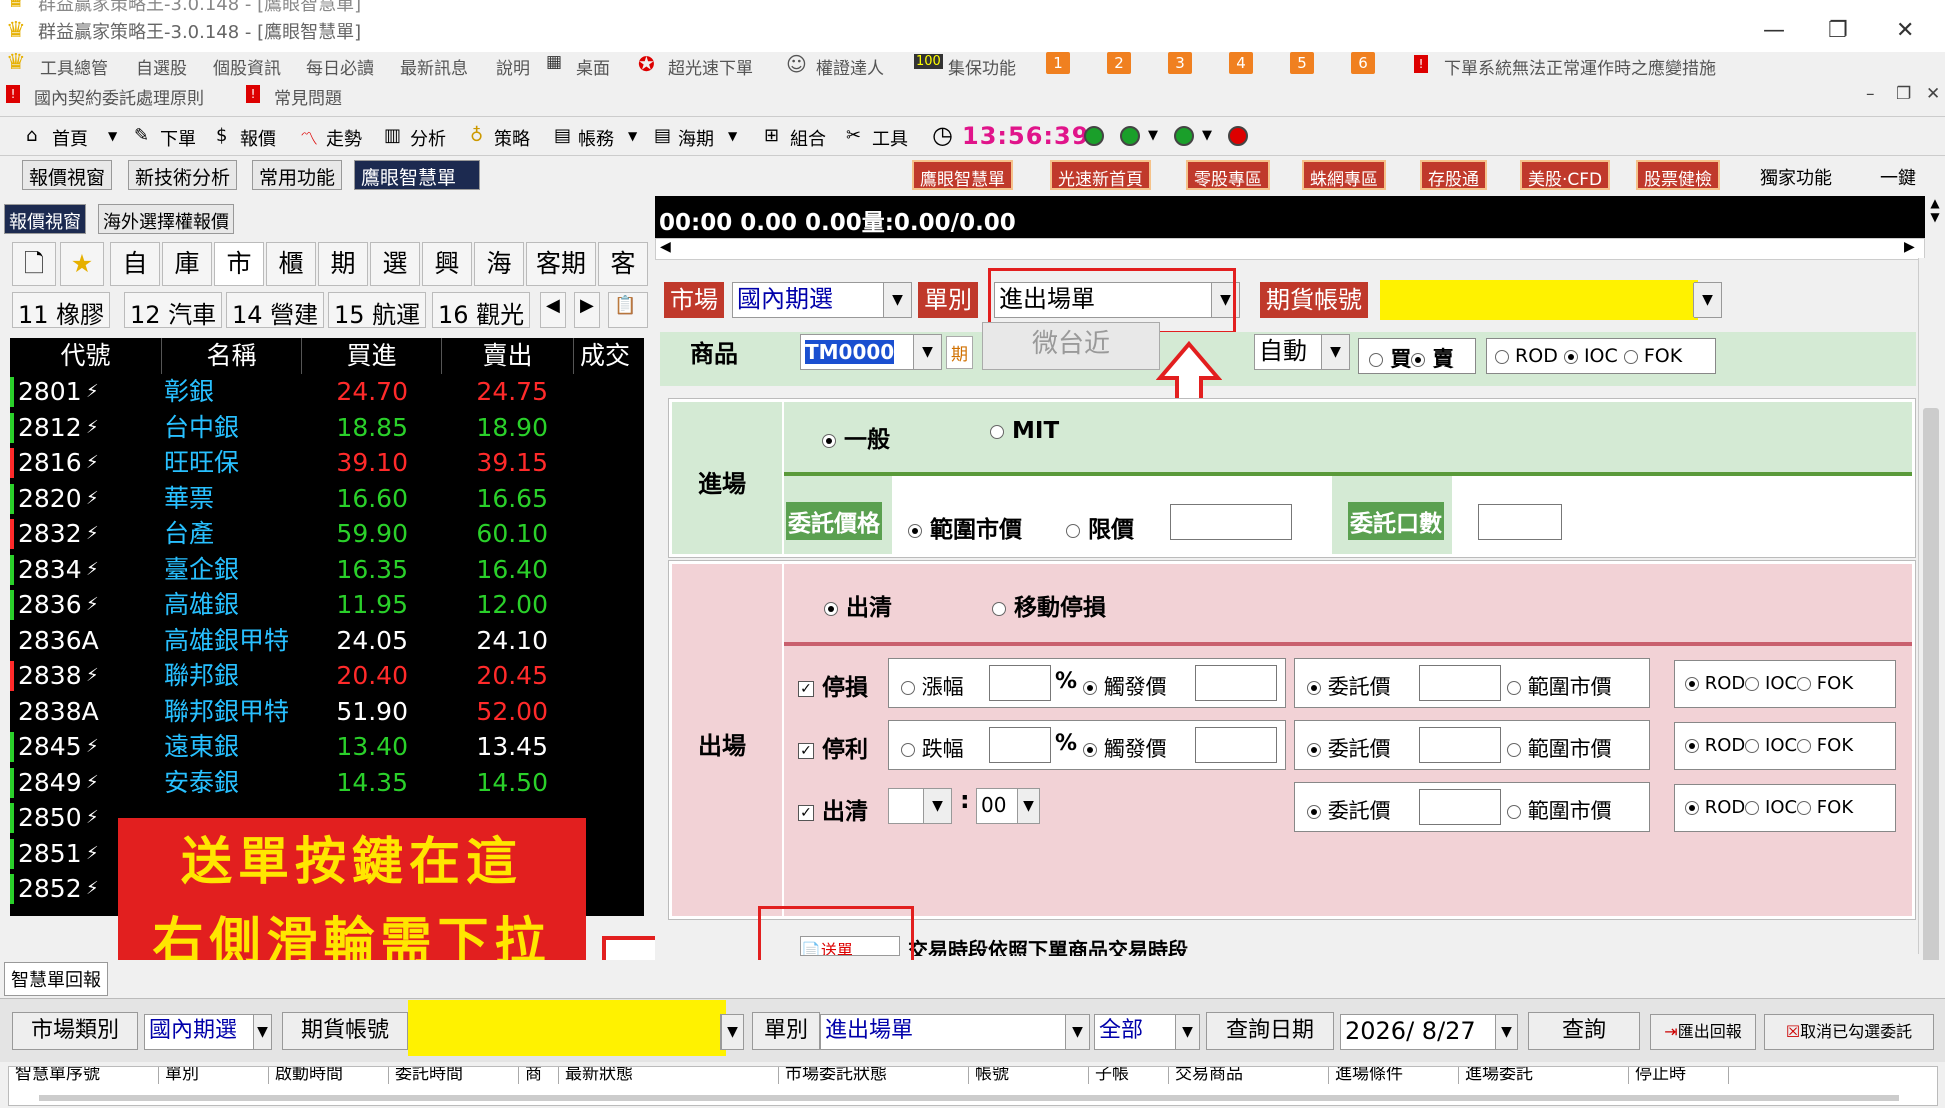  I want to click on shortcut-5: 5, so click(1302, 63).